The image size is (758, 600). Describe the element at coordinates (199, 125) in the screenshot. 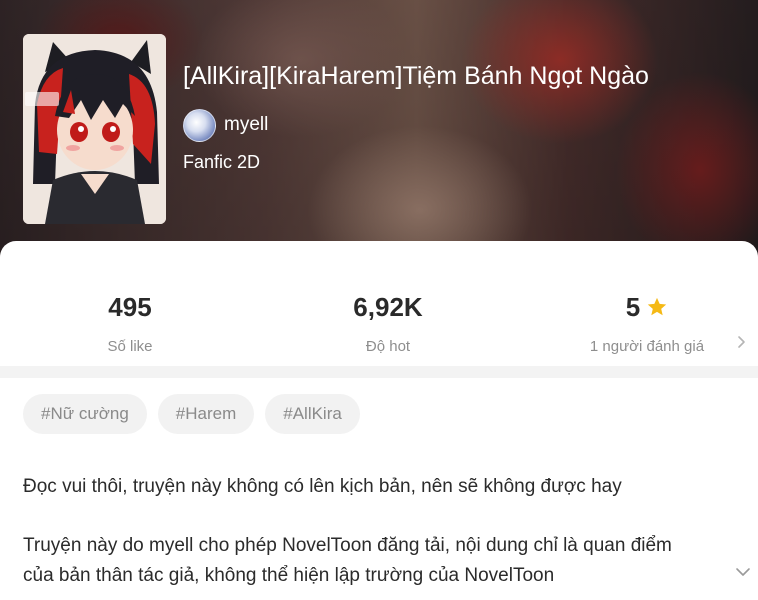

I see `author-avatar` at that location.